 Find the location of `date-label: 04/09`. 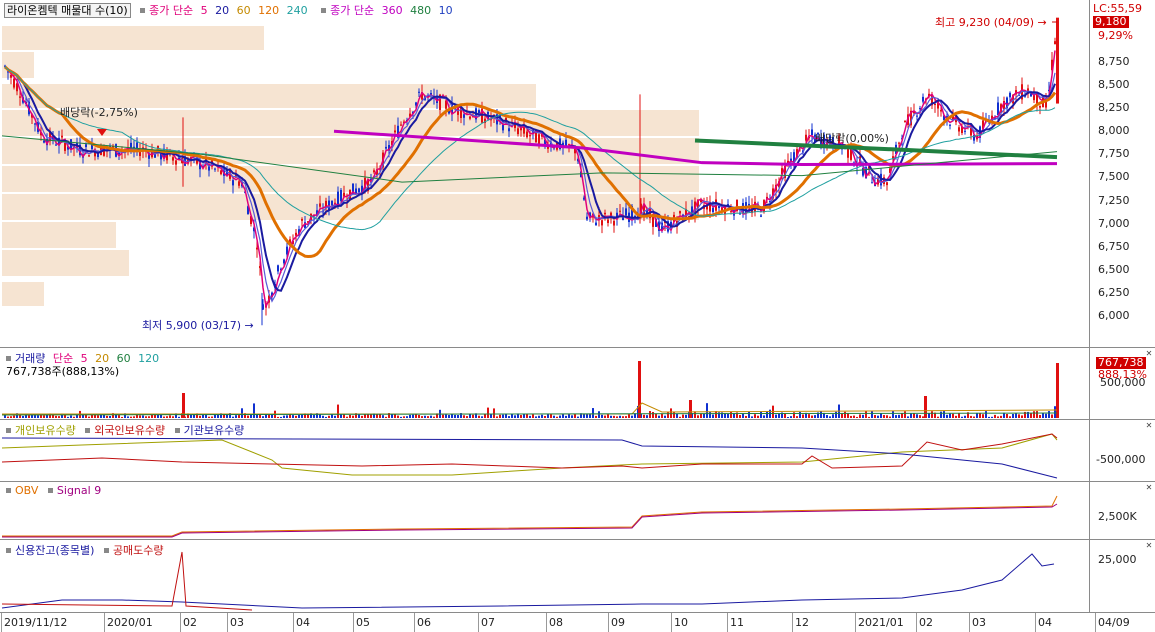

date-label: 04/09 is located at coordinates (1114, 622).